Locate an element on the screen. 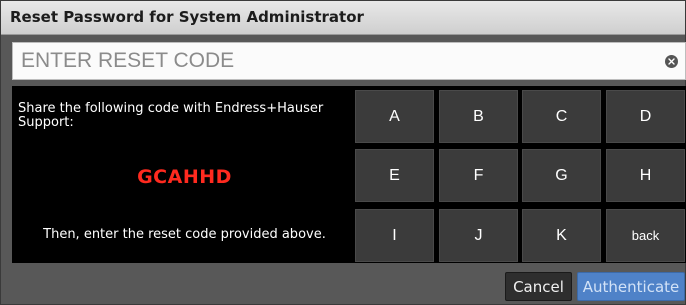 The height and width of the screenshot is (305, 686). dialog-title: Reset Password for System Administrator is located at coordinates (187, 17).